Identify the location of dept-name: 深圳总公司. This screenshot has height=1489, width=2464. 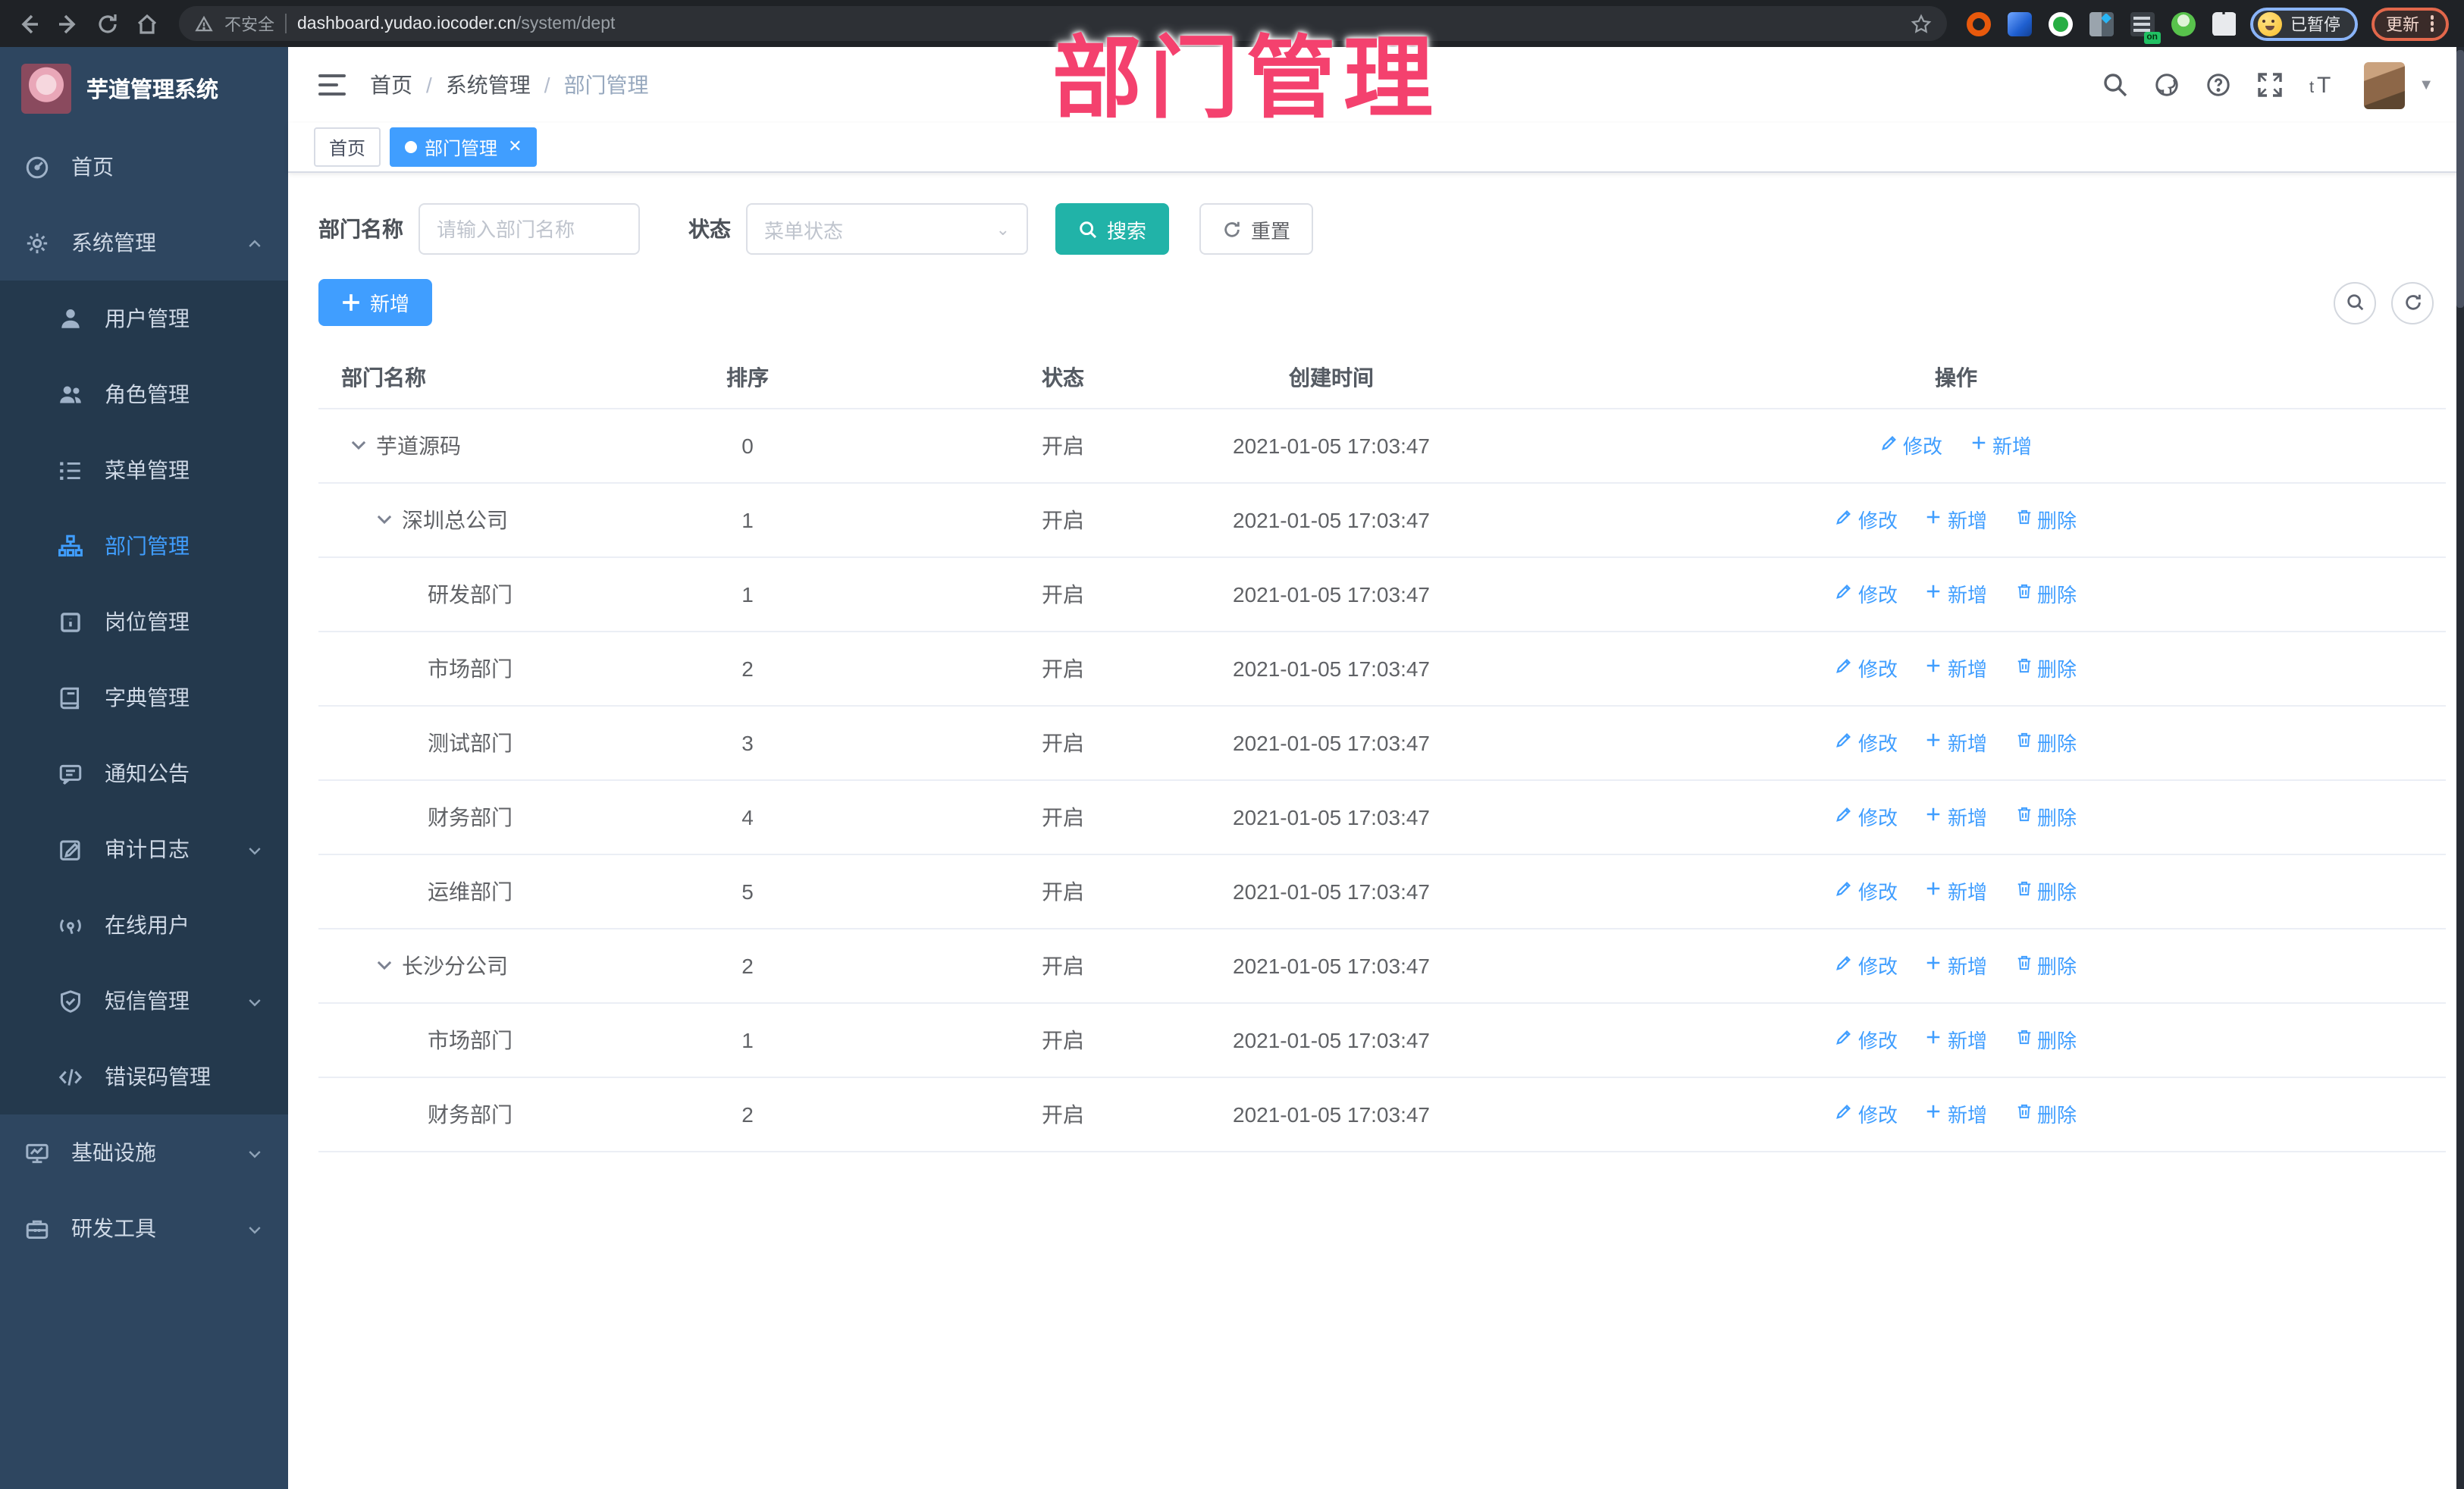
(455, 519).